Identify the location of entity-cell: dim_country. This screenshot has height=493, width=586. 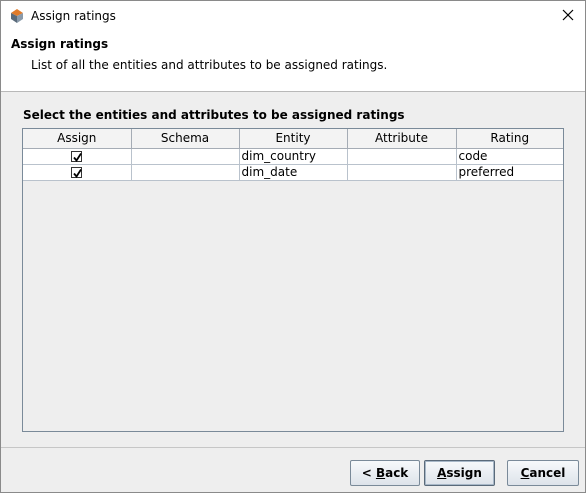
(293, 156).